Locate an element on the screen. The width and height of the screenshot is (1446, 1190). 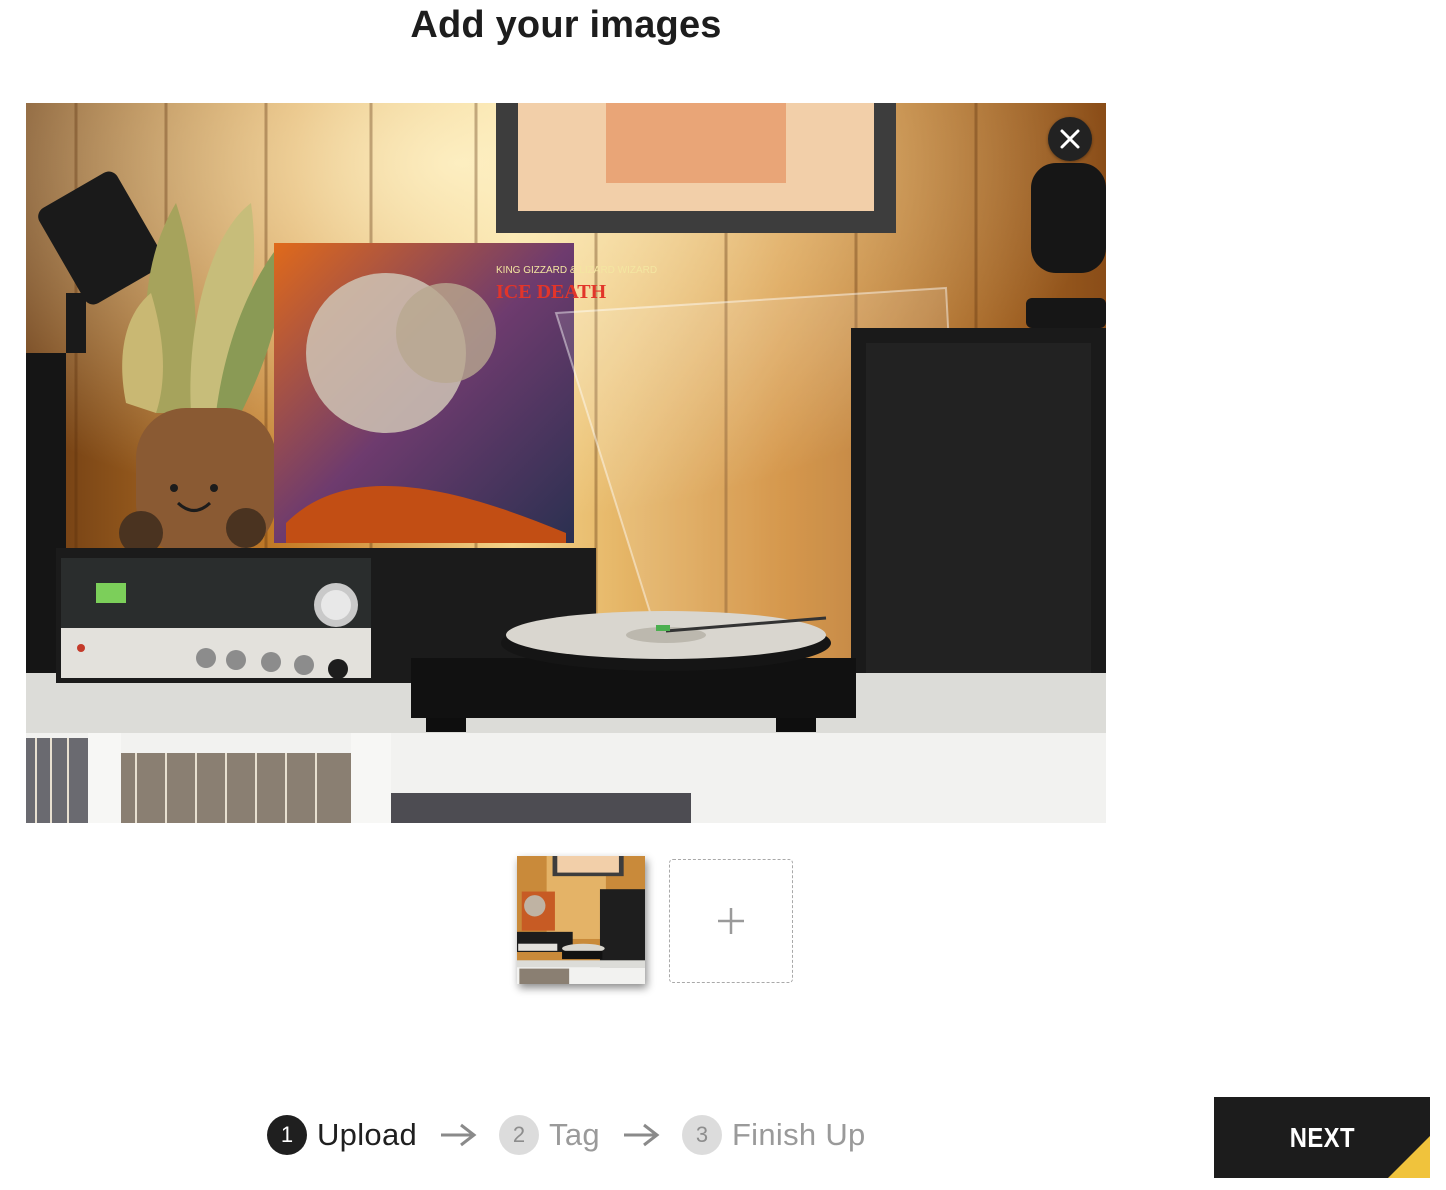
step-number: 1 is located at coordinates (287, 1135).